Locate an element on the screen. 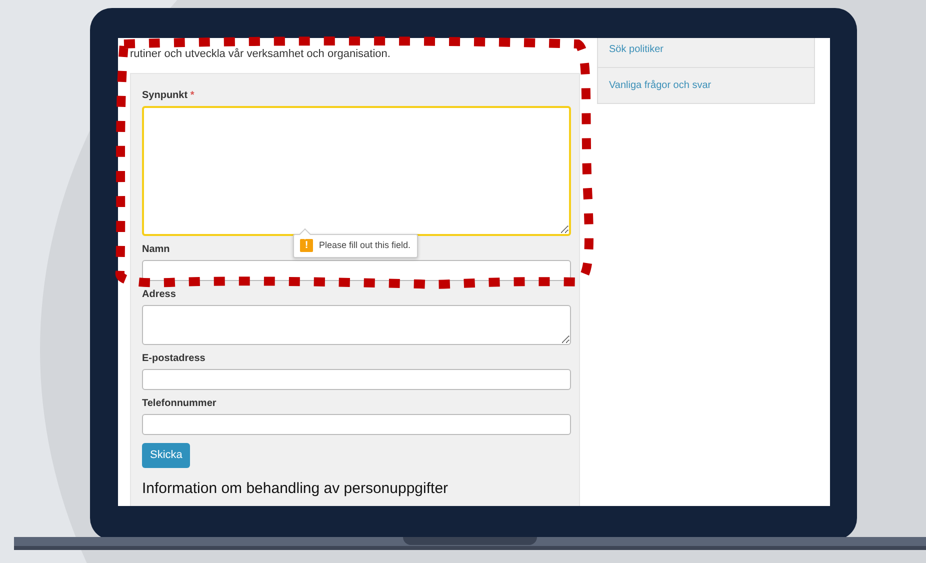 The height and width of the screenshot is (563, 926). warning-icon: ! is located at coordinates (306, 245).